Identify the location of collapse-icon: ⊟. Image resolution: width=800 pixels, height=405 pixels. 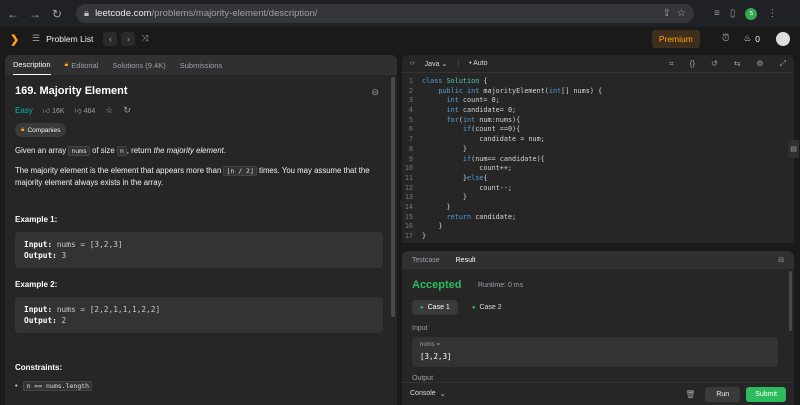
(781, 260).